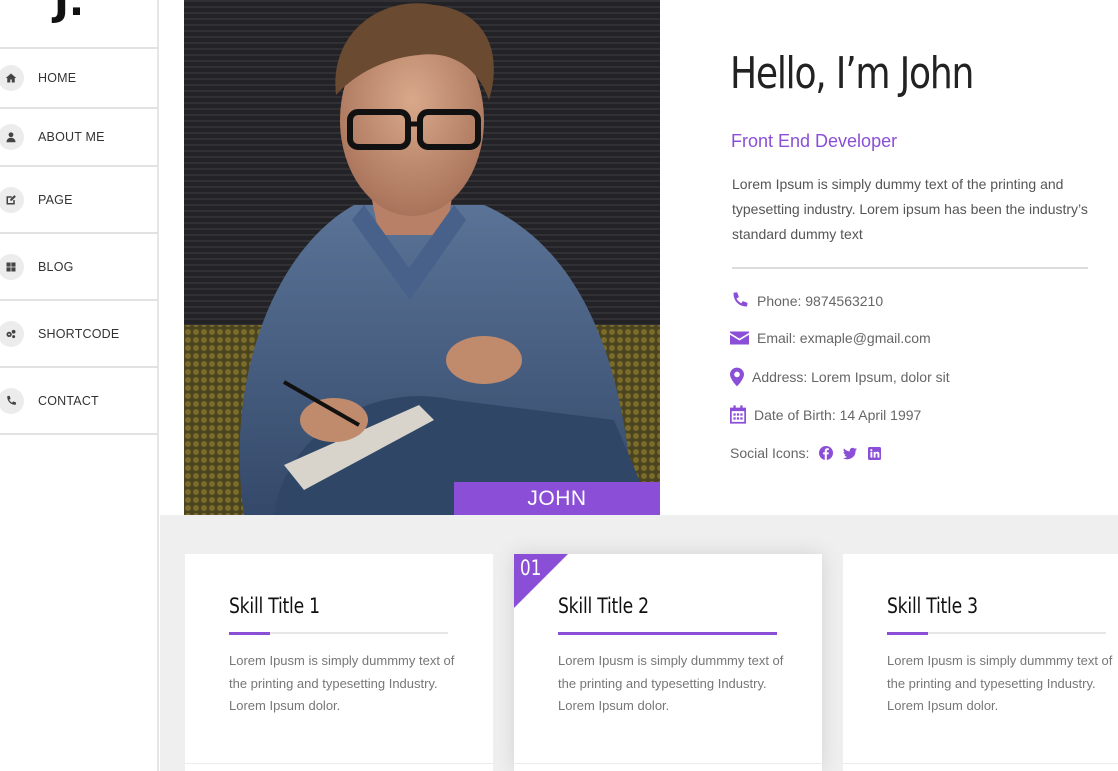 This screenshot has height=771, width=1118. Describe the element at coordinates (12, 266) in the screenshot. I see `grid-icon` at that location.